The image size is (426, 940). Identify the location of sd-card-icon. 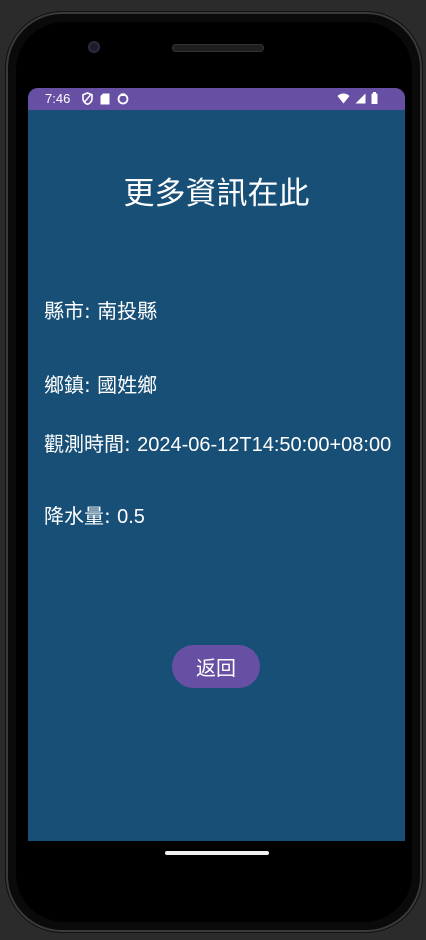
(105, 101).